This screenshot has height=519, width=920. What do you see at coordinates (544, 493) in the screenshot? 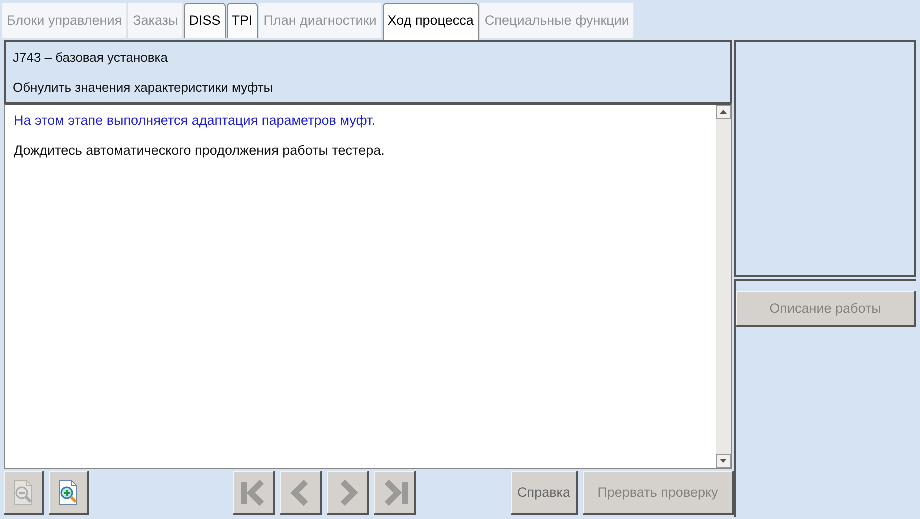
I see `help-button: Справка` at bounding box center [544, 493].